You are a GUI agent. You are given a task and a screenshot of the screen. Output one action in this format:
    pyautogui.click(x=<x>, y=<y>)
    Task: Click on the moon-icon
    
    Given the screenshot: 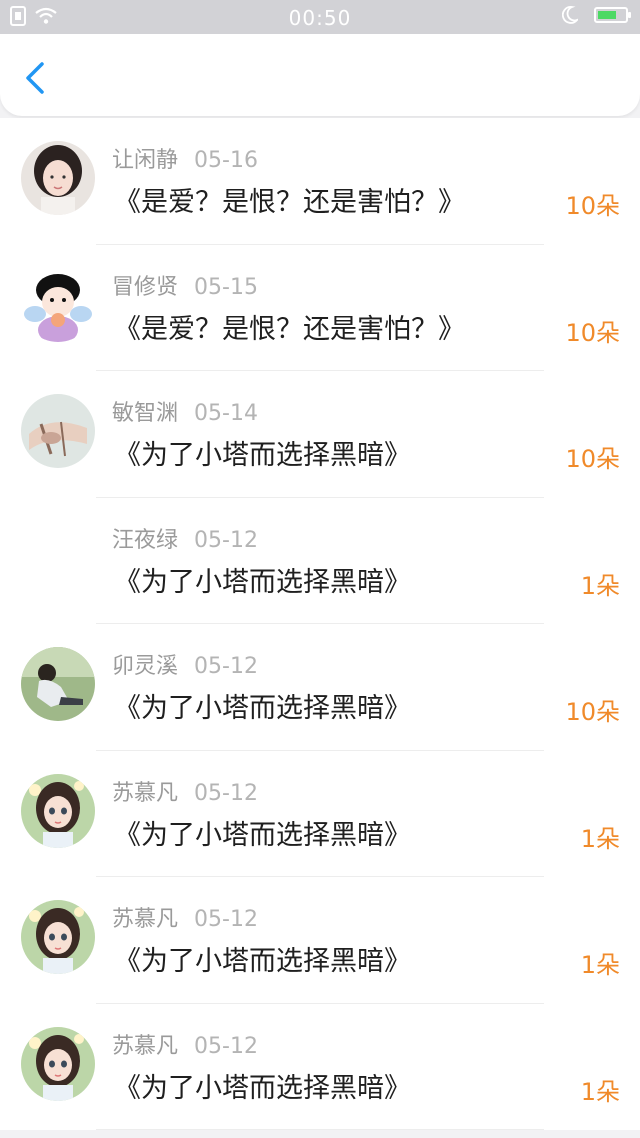 What is the action you would take?
    pyautogui.click(x=570, y=15)
    